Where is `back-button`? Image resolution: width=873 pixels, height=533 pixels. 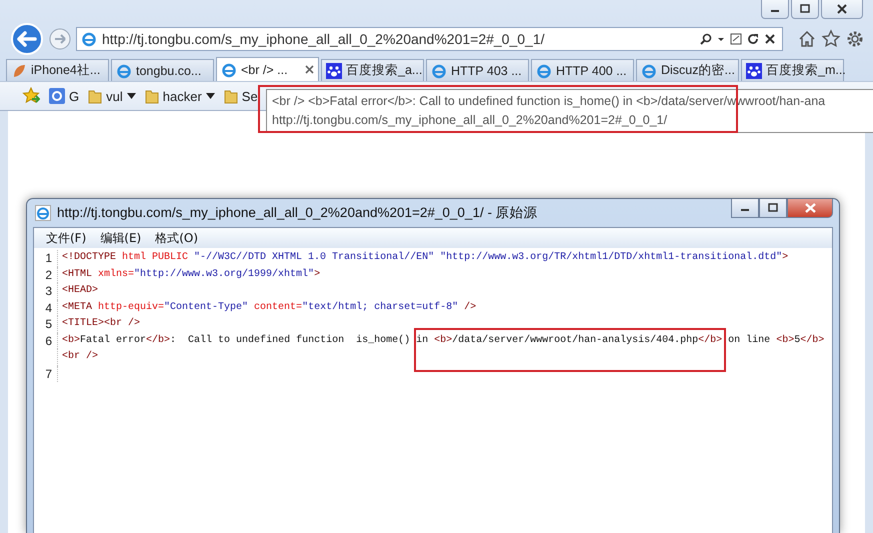 back-button is located at coordinates (27, 39).